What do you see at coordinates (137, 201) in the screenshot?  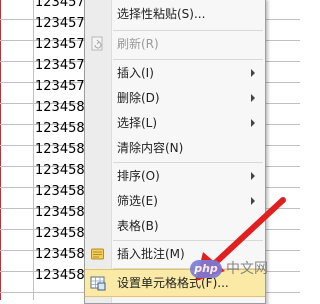 I see `menu-item-label: 筛选(E)` at bounding box center [137, 201].